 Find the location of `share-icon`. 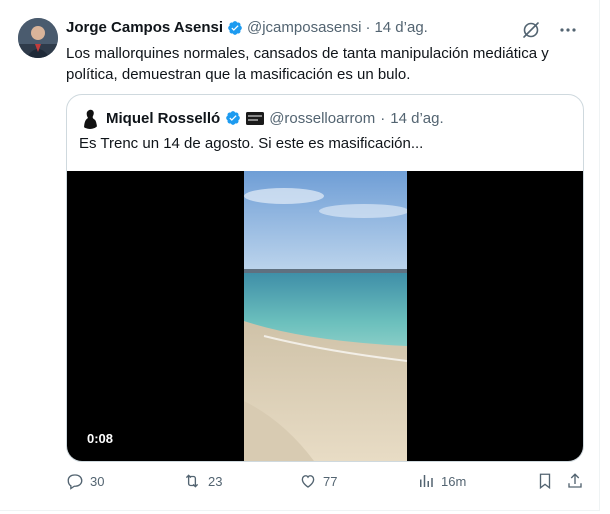

share-icon is located at coordinates (575, 481).